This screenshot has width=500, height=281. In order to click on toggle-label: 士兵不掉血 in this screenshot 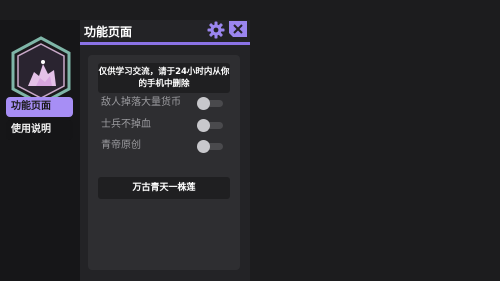, I will do `click(126, 124)`.